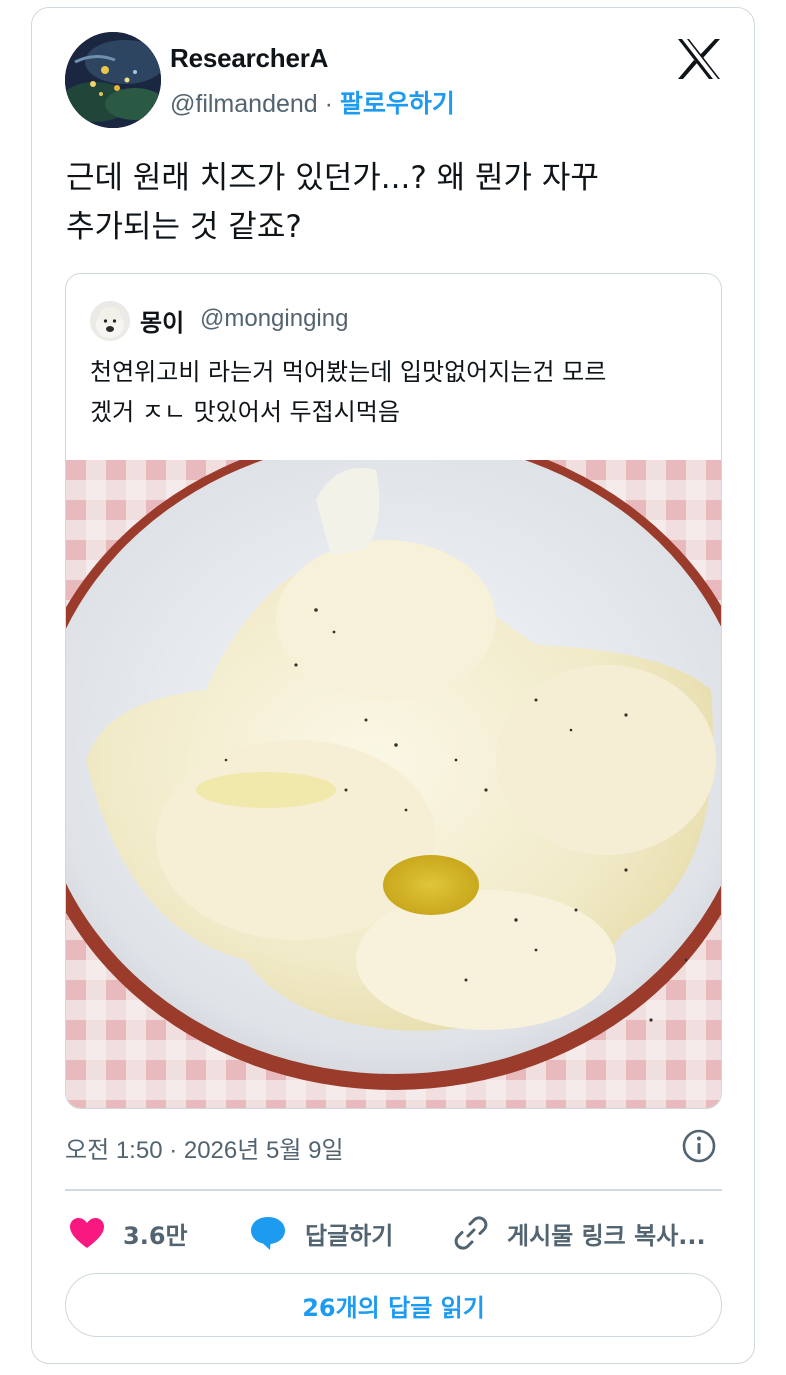 This screenshot has width=786, height=1375. What do you see at coordinates (110, 321) in the screenshot?
I see `quote-avatar` at bounding box center [110, 321].